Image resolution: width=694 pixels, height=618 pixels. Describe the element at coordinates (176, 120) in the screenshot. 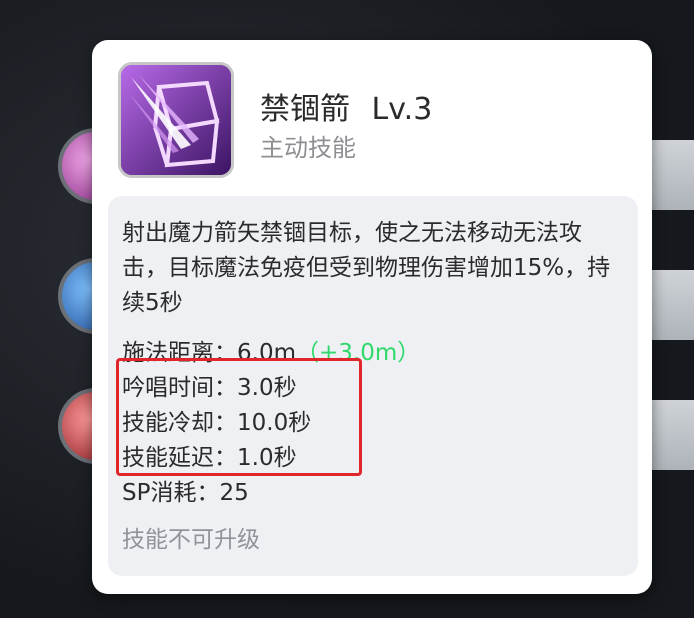

I see `arrow-cube-icon` at that location.